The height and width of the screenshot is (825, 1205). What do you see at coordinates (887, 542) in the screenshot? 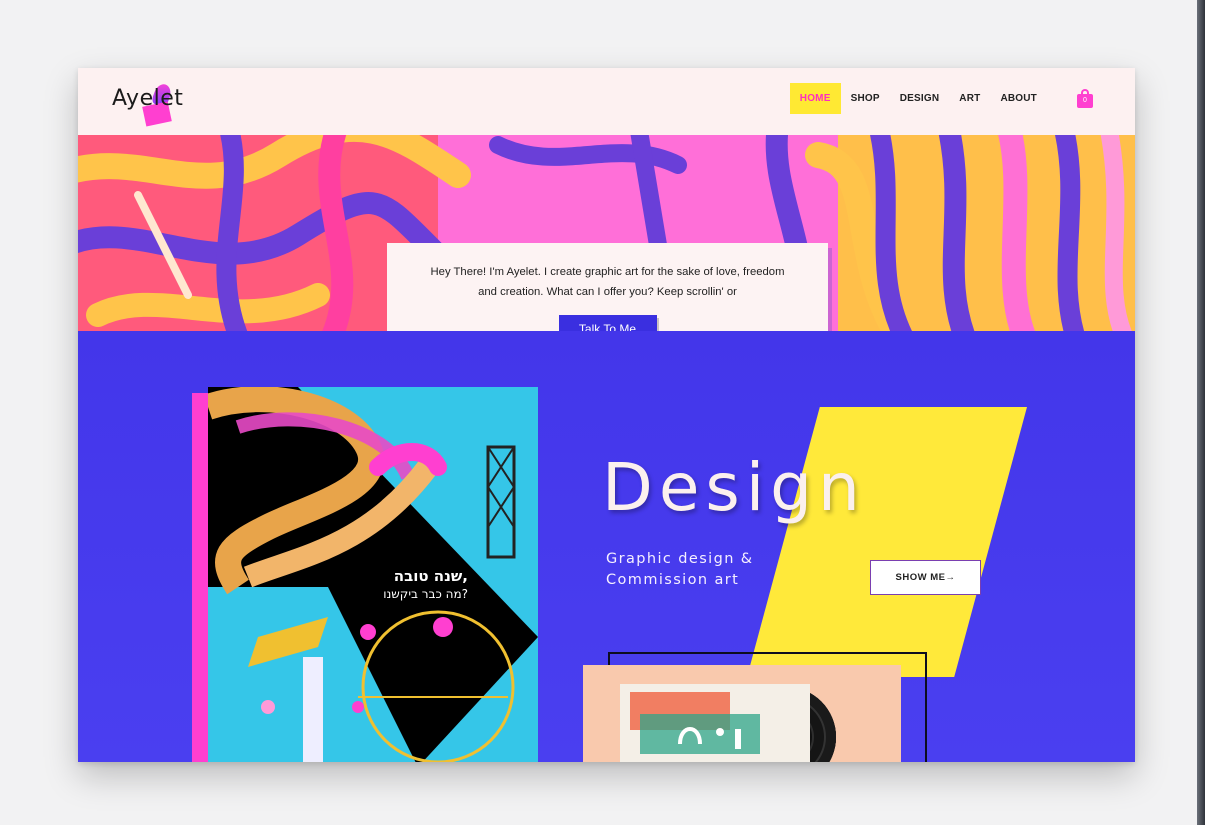
I see `yellow-parallelogram` at bounding box center [887, 542].